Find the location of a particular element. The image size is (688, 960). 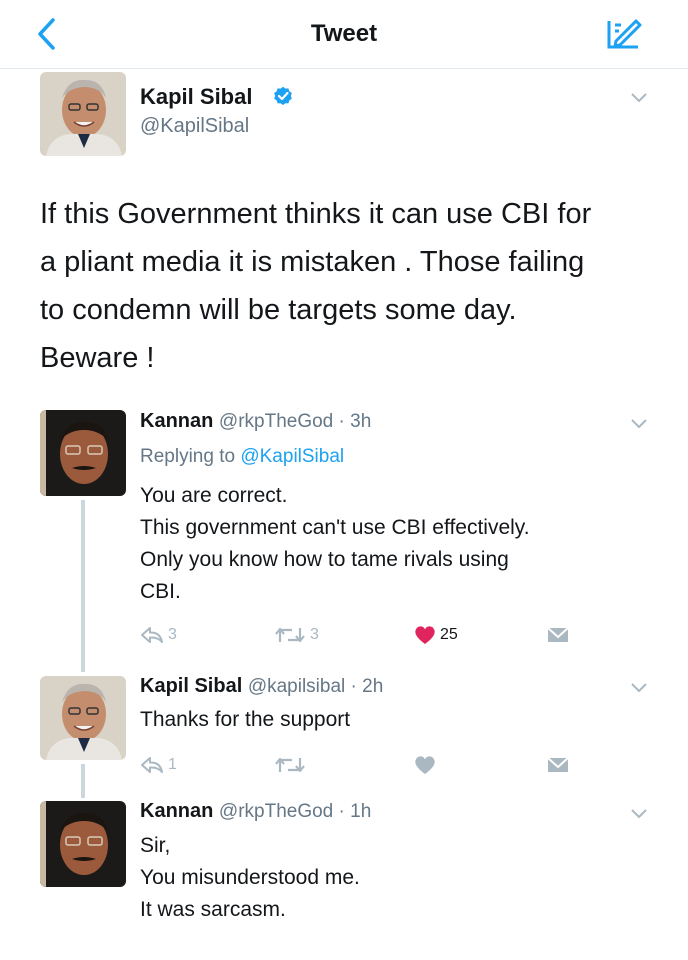

retweet-button: 3 is located at coordinates (296, 635).